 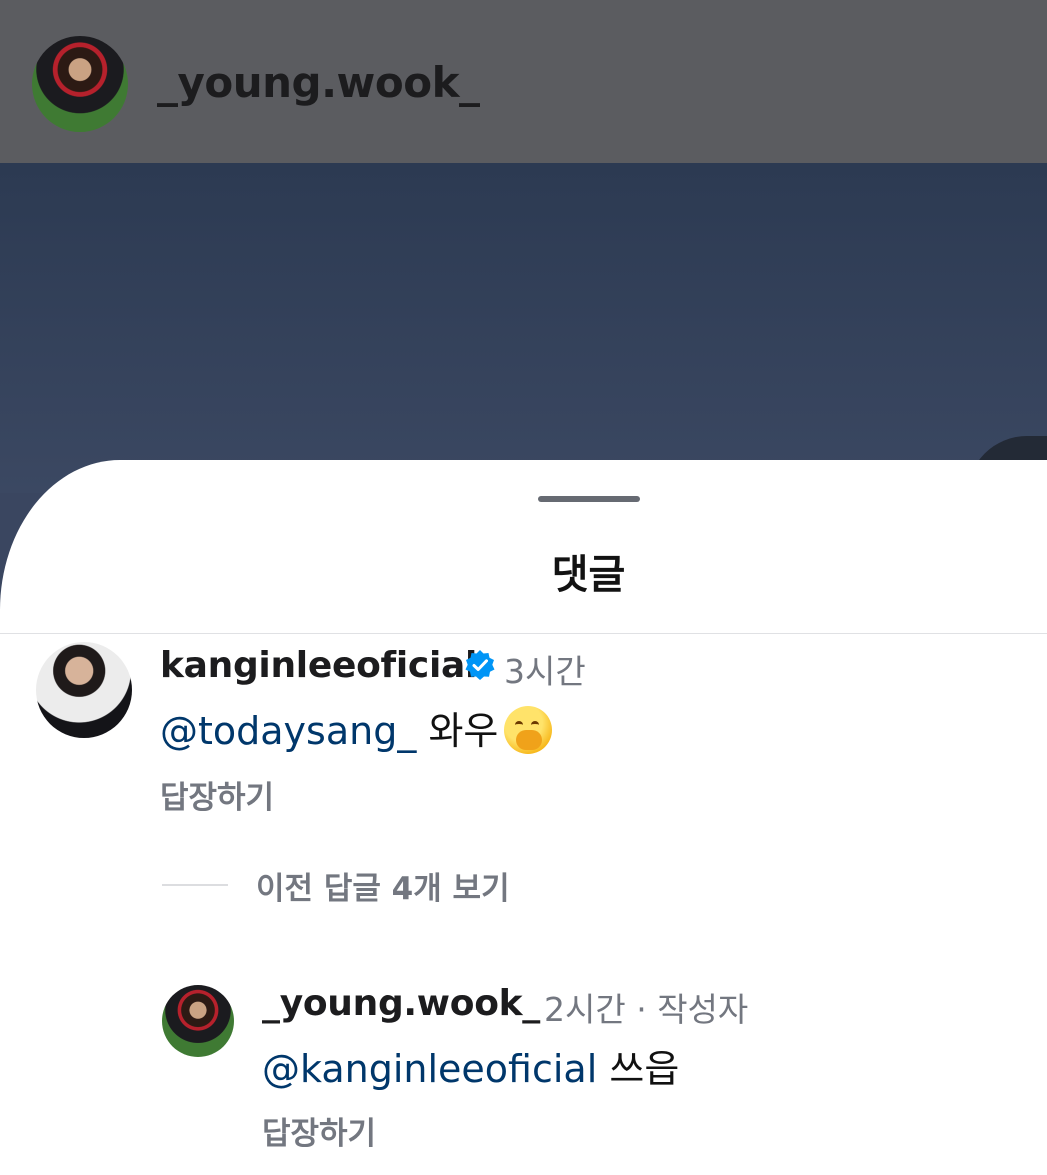 What do you see at coordinates (523, 81) in the screenshot?
I see `top-header: _young.wook_` at bounding box center [523, 81].